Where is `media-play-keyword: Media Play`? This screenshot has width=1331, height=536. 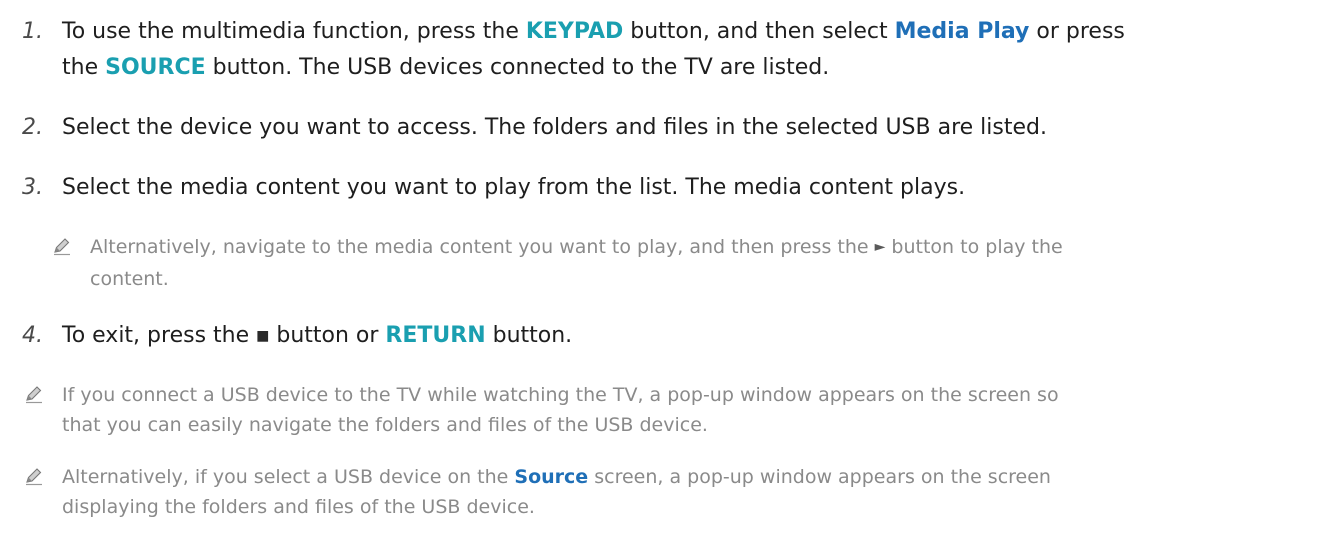
media-play-keyword: Media Play is located at coordinates (962, 31).